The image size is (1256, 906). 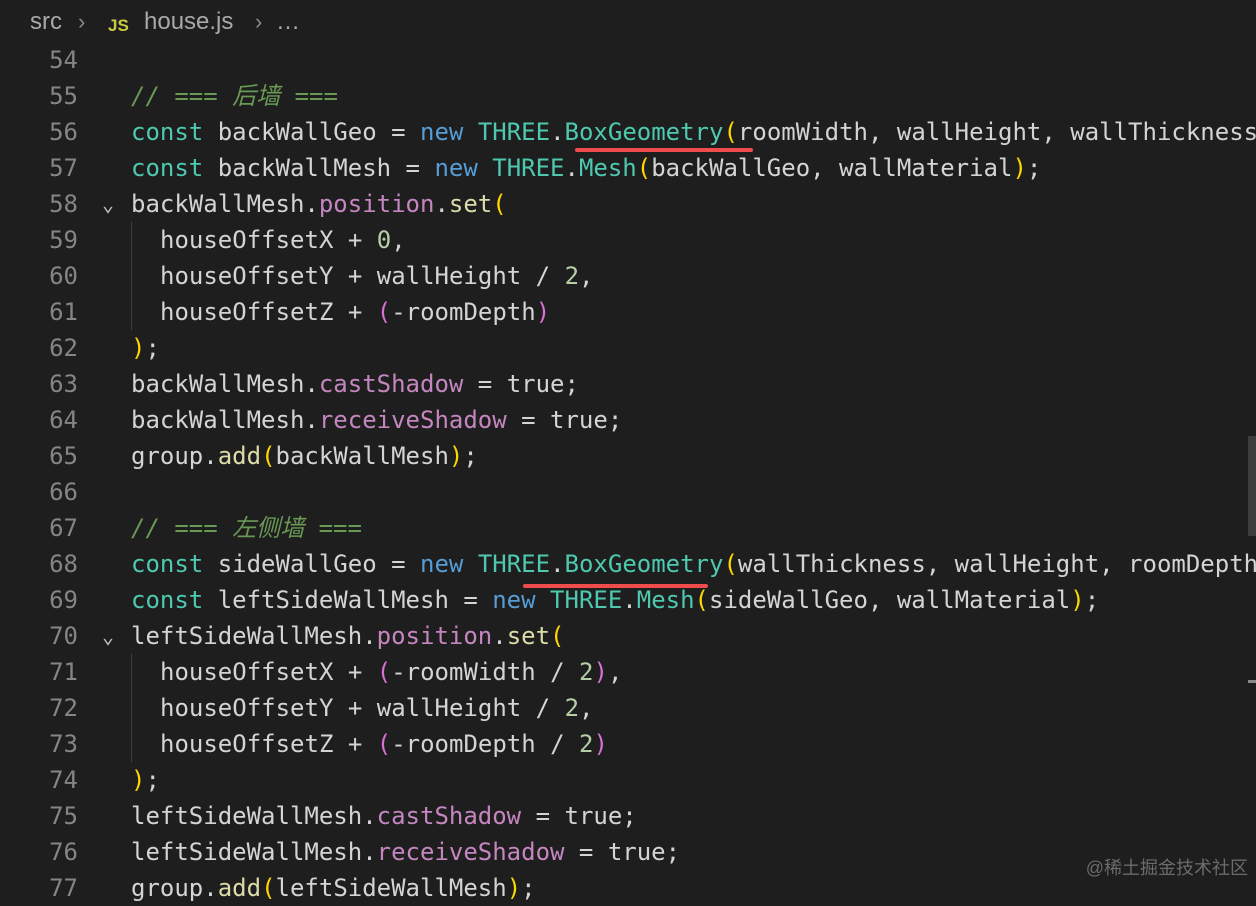 I want to click on line-number: 63, so click(x=39, y=384).